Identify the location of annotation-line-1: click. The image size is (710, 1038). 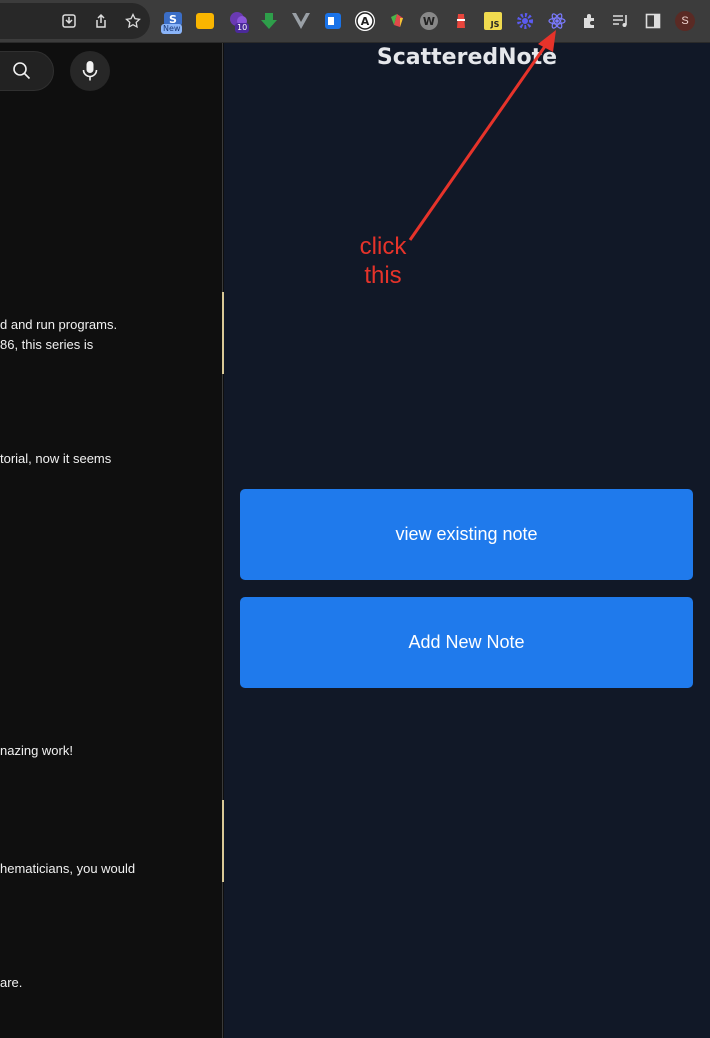
(383, 246).